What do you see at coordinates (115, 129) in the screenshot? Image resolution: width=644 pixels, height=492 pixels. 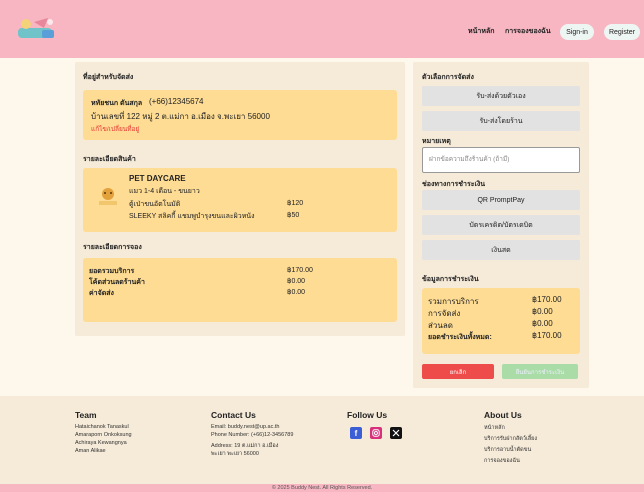 I see `edit-address-link: แก้ไข/เปลี่ยนที่อยู่` at bounding box center [115, 129].